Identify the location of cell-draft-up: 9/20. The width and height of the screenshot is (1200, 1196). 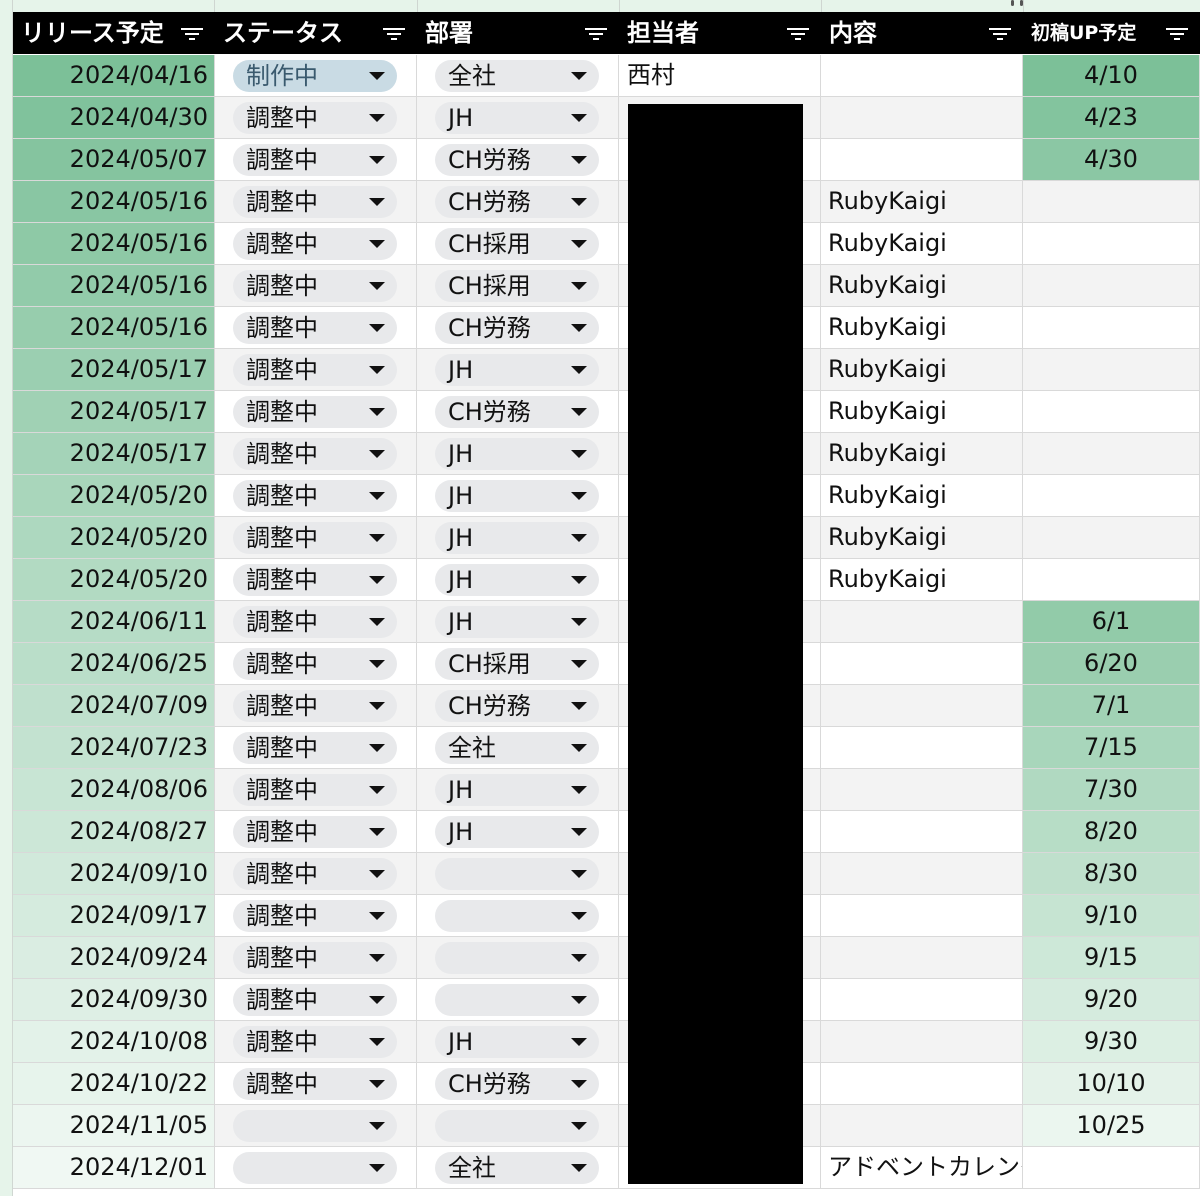
(1111, 1000).